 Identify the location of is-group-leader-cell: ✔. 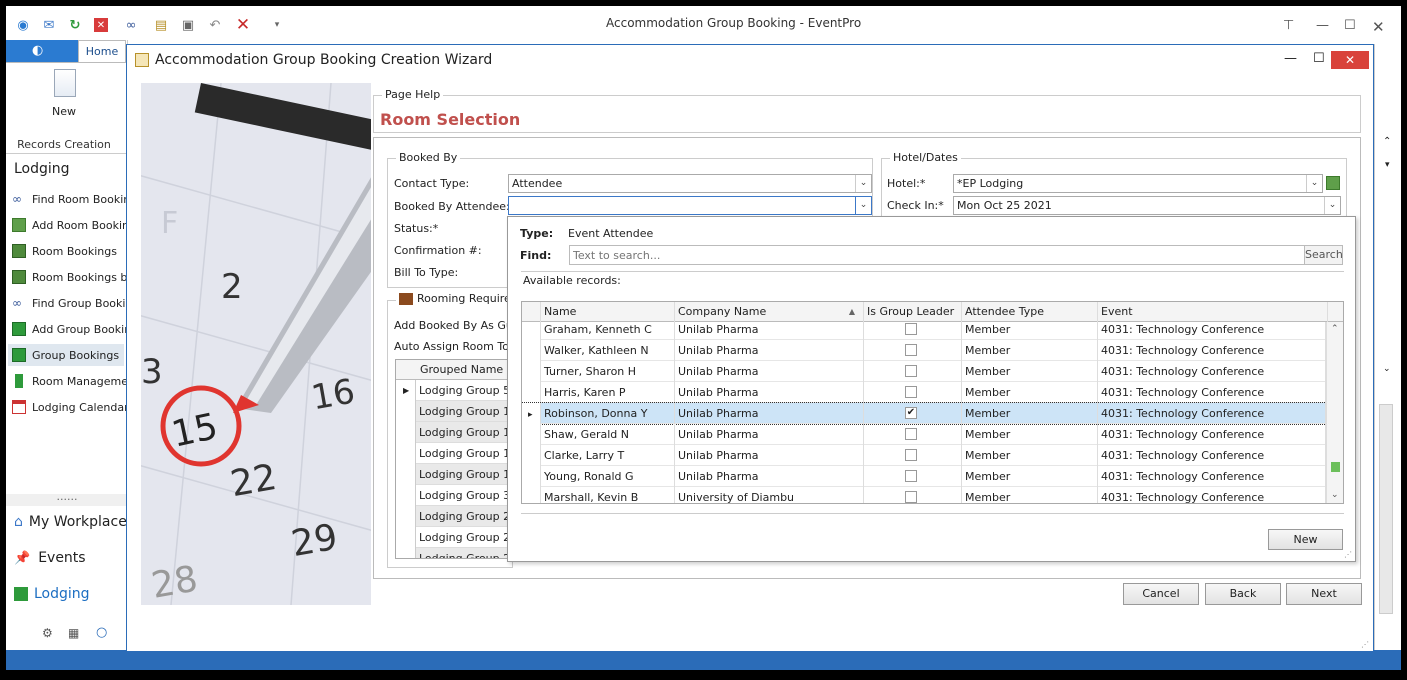
(913, 413).